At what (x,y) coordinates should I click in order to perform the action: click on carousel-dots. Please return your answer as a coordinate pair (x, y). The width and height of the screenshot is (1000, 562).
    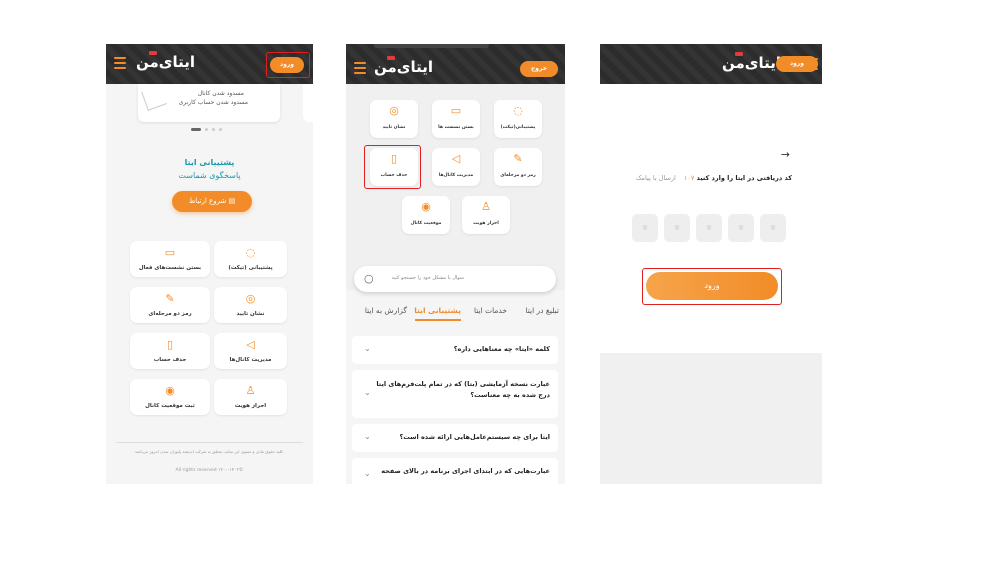
    Looking at the image, I should click on (211, 130).